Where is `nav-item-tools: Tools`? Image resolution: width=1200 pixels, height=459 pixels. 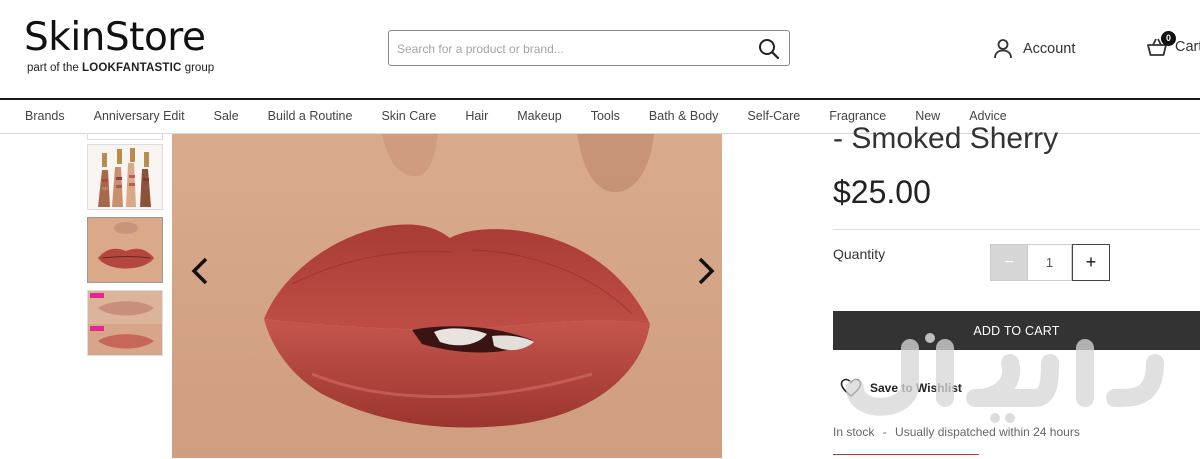 nav-item-tools: Tools is located at coordinates (605, 116).